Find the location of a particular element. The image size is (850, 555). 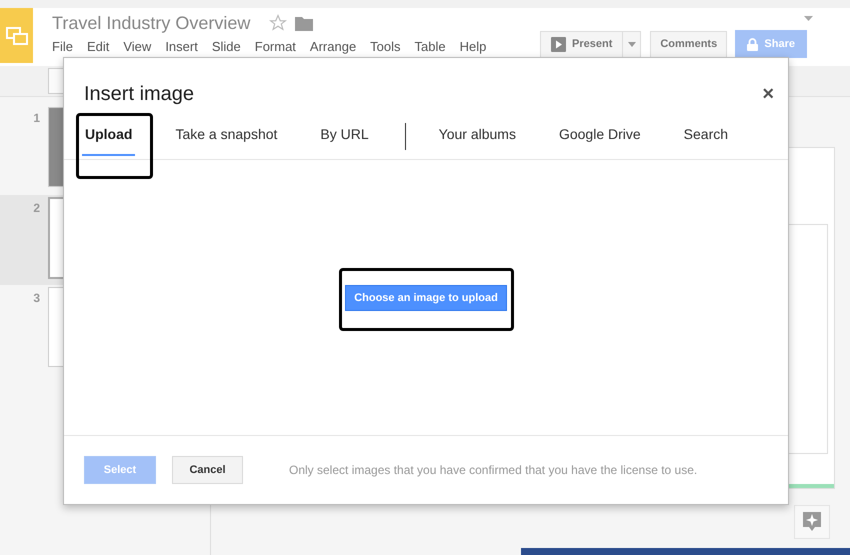

dialog-title: Insert image is located at coordinates (139, 94).